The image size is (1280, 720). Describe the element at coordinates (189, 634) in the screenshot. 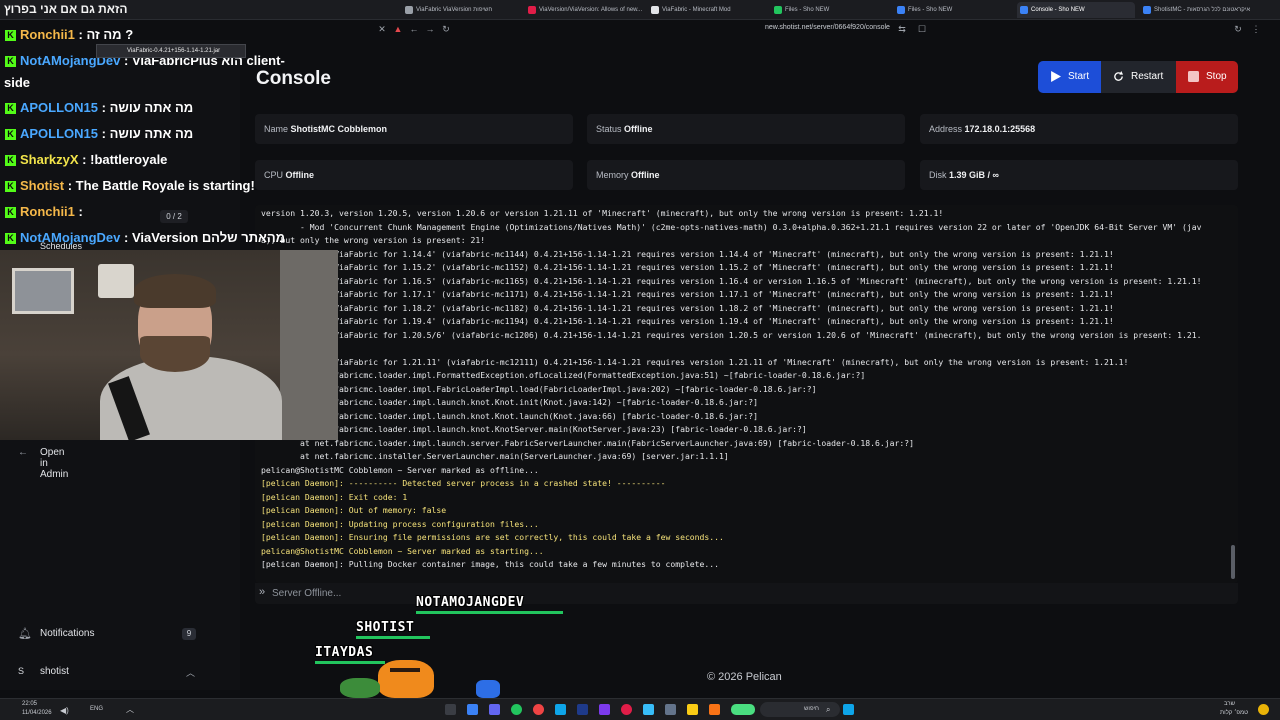

I see `notifications-count-badge: 9` at that location.